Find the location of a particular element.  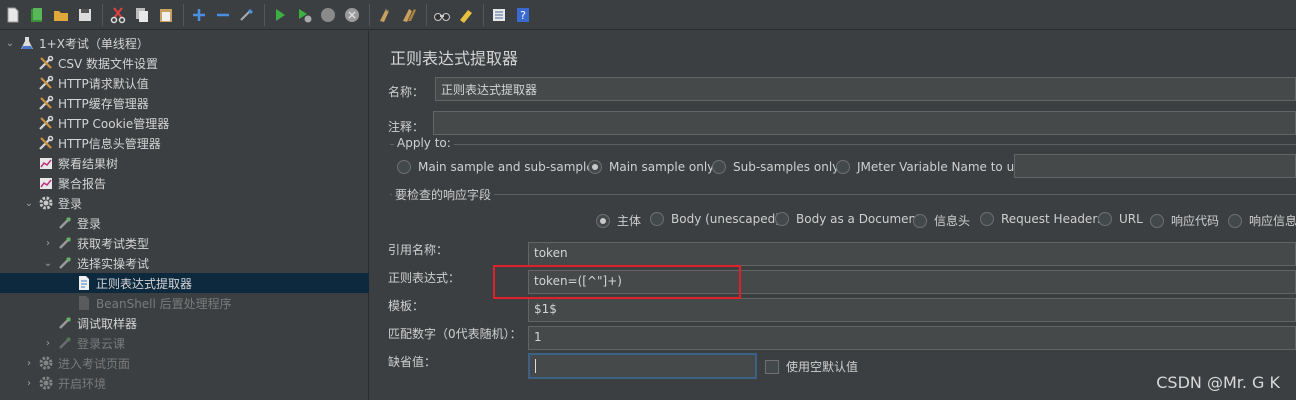

clear-icon is located at coordinates (385, 15).